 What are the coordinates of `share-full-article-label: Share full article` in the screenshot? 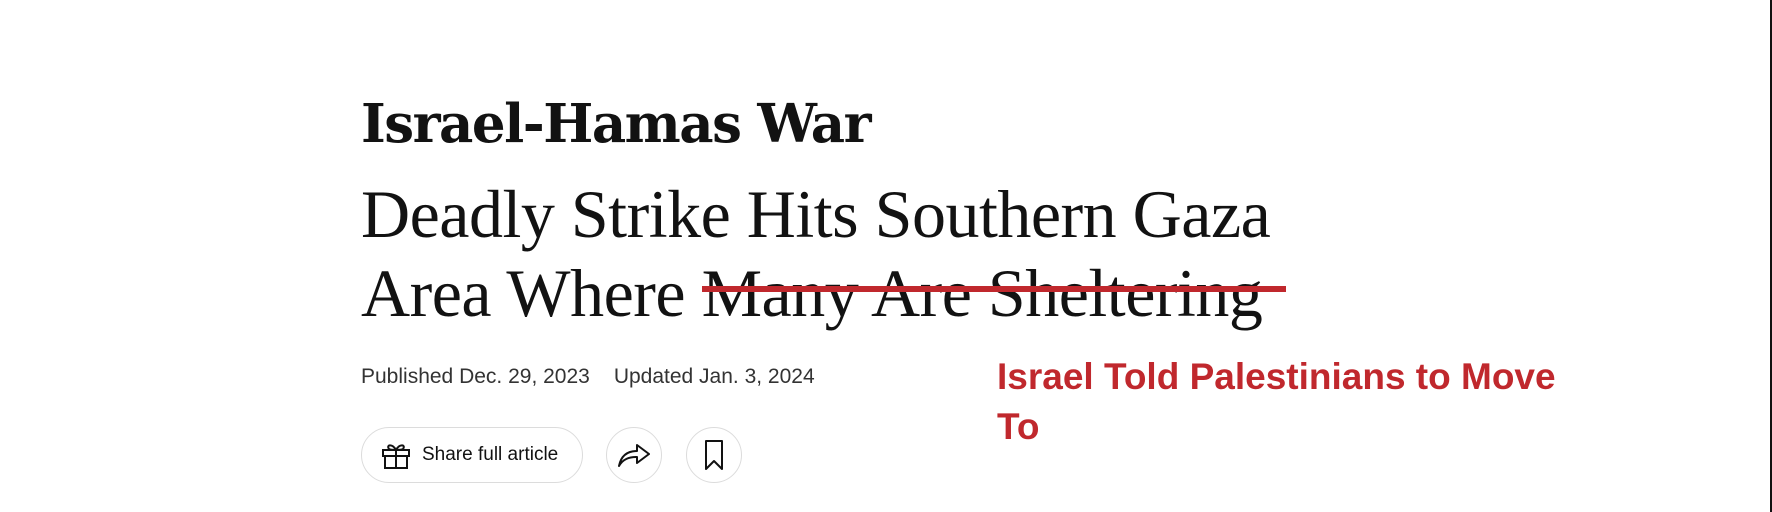 It's located at (490, 454).